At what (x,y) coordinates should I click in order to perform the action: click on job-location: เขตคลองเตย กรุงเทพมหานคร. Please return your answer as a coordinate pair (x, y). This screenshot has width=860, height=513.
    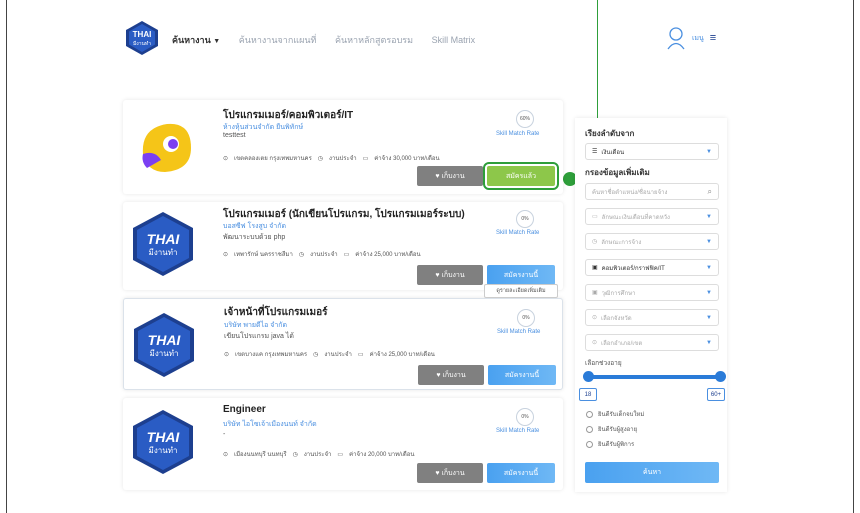
    Looking at the image, I should click on (273, 159).